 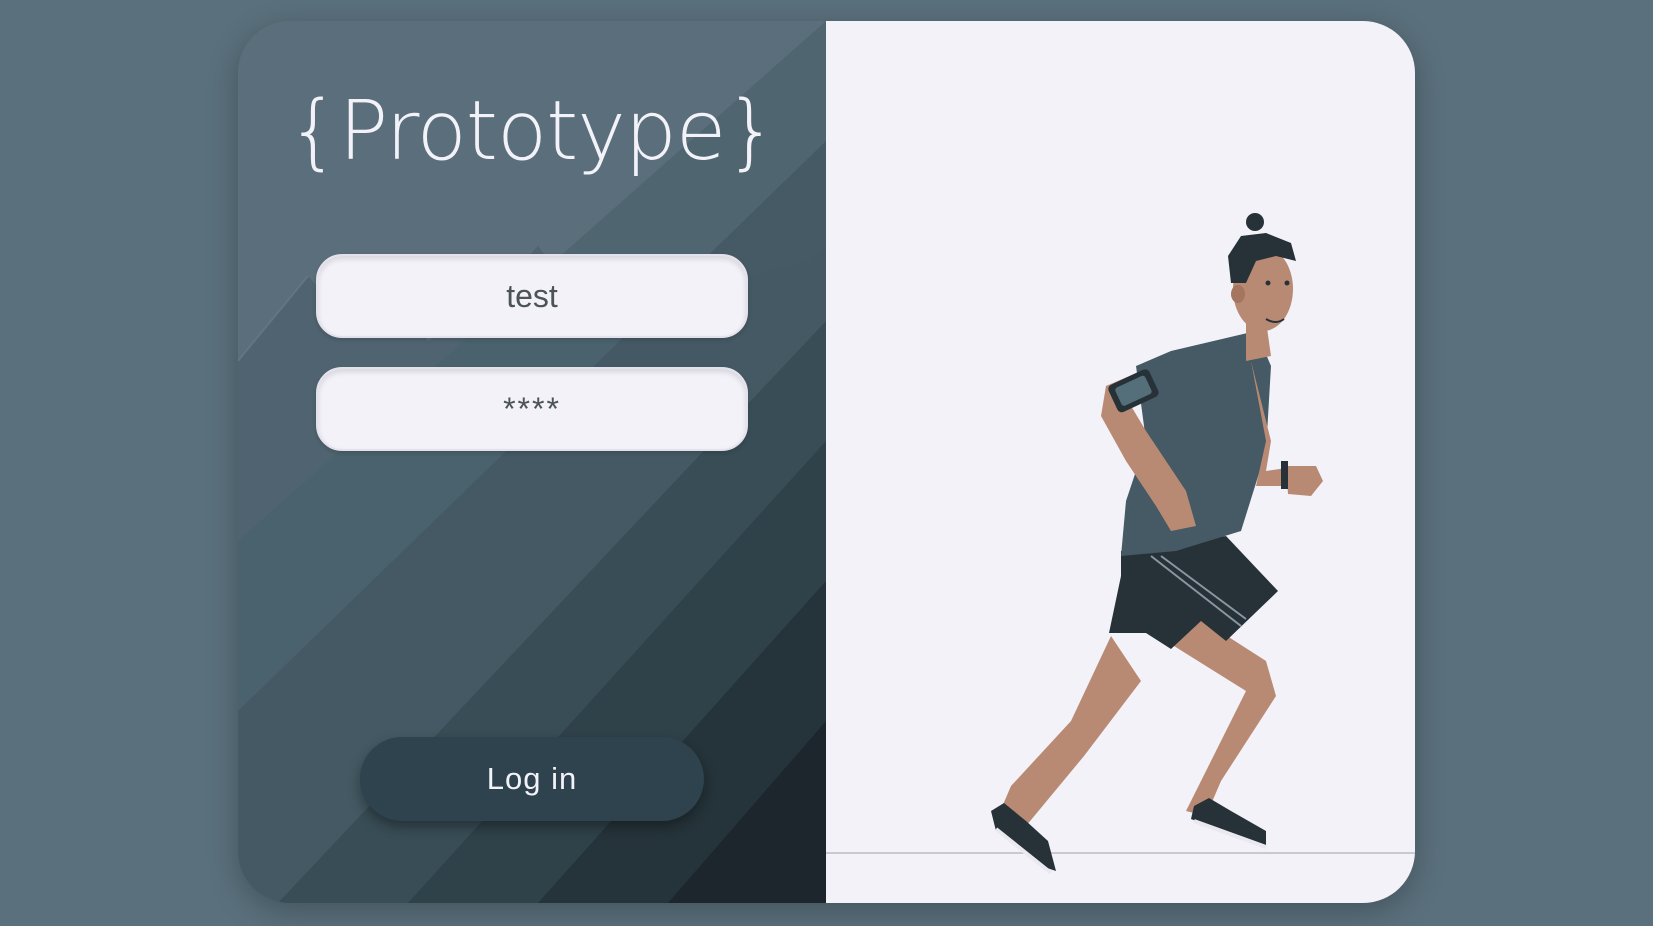 I want to click on app-logo: {Prototype}, so click(x=532, y=131).